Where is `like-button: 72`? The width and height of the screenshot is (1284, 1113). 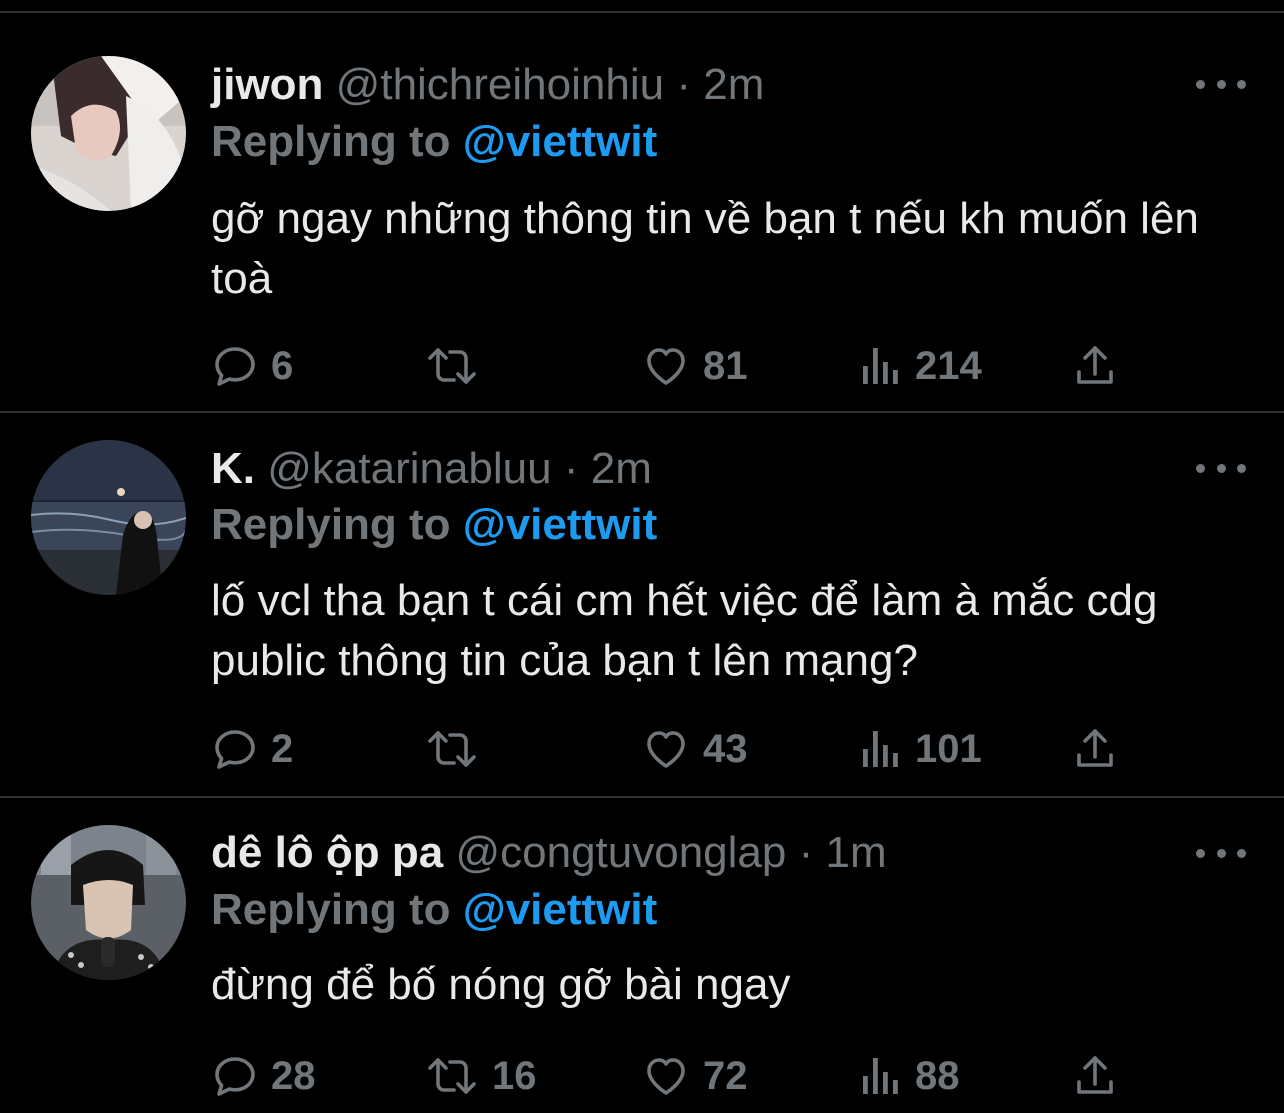
like-button: 72 is located at coordinates (694, 1076).